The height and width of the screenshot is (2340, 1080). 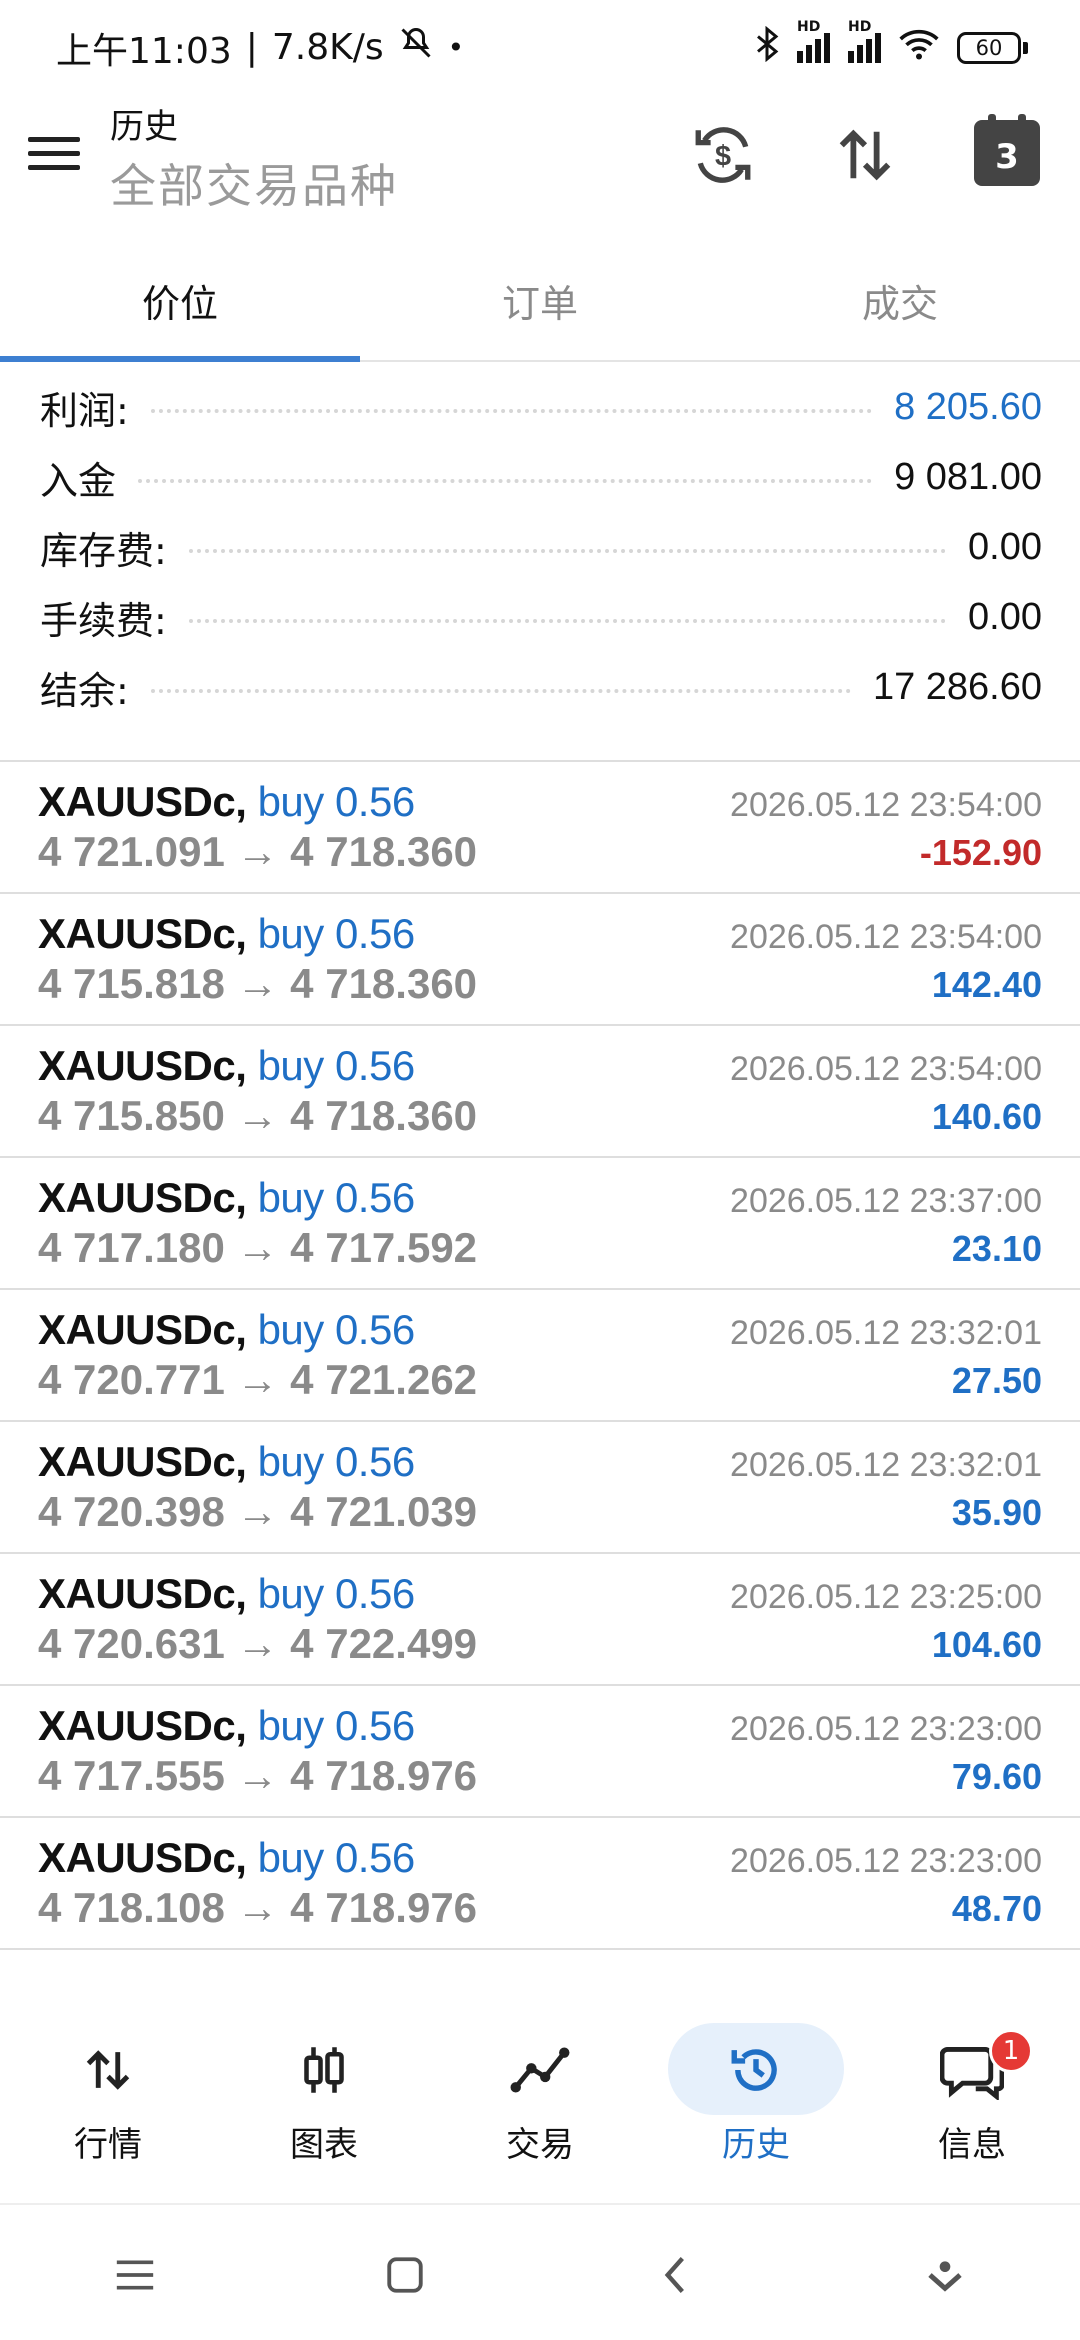 I want to click on status-left: 上午11:03 | 7.8K/s •, so click(x=260, y=48).